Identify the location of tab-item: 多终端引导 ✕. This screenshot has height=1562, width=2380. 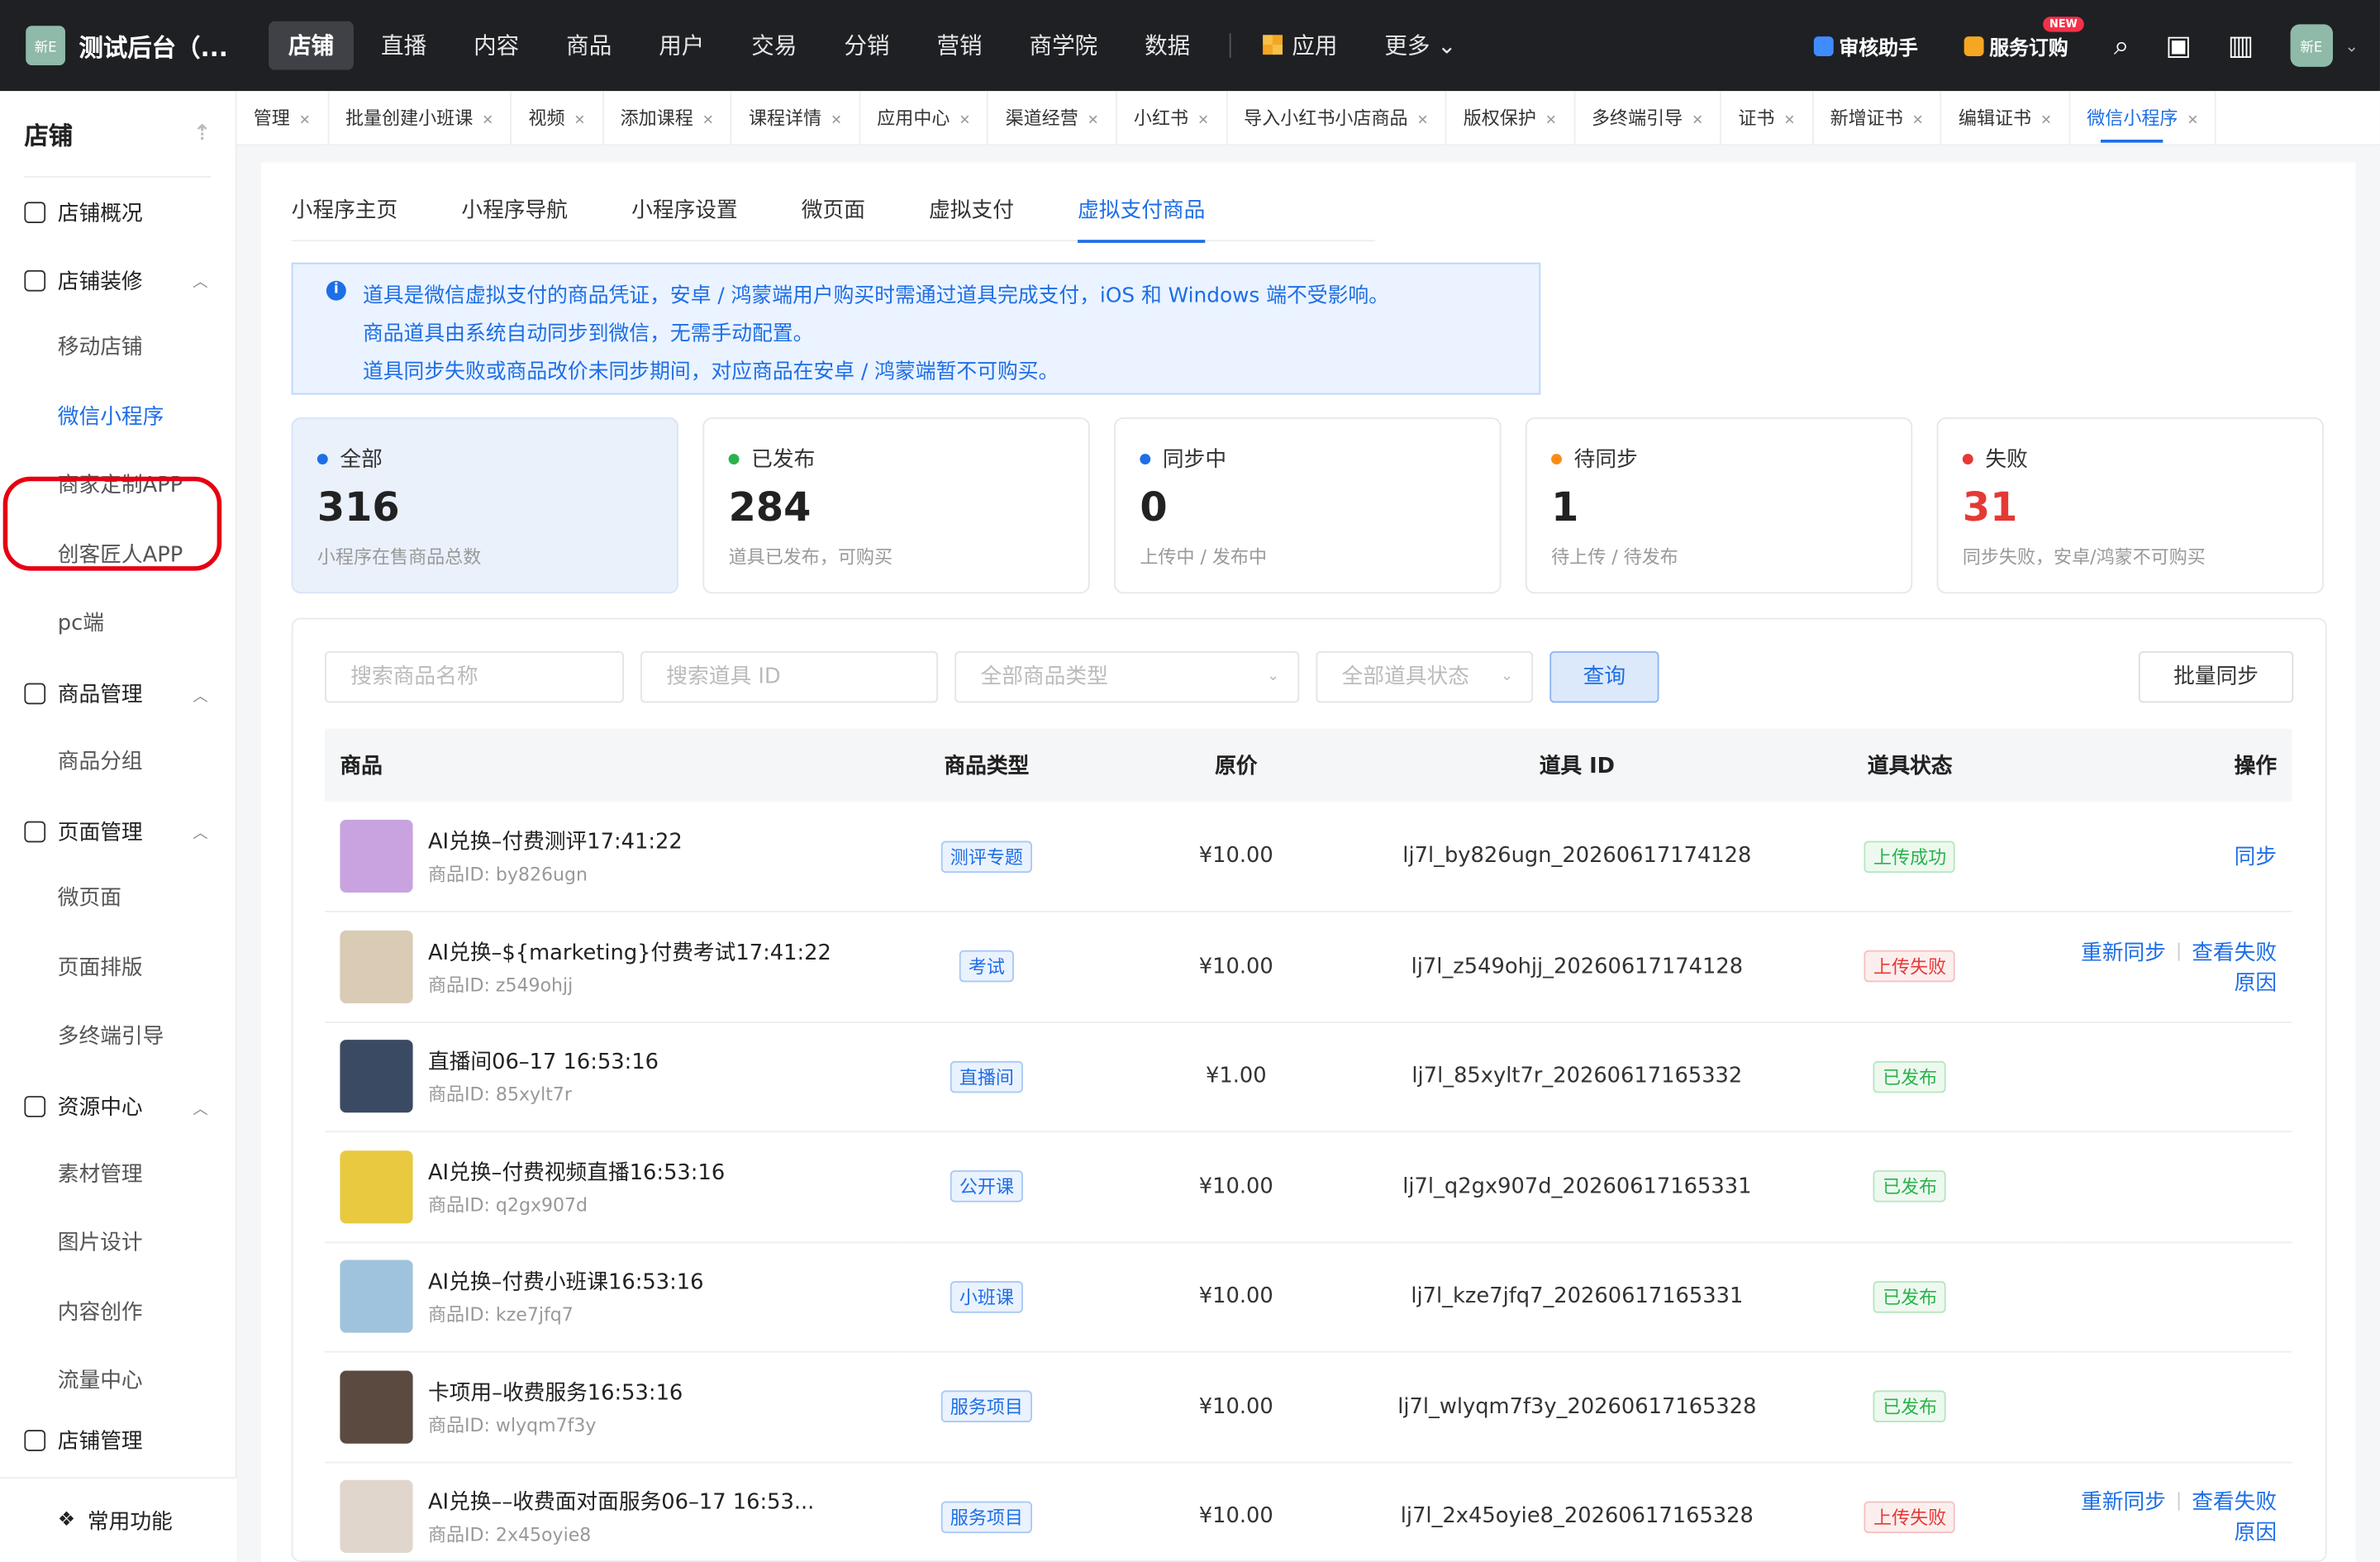
(1648, 118).